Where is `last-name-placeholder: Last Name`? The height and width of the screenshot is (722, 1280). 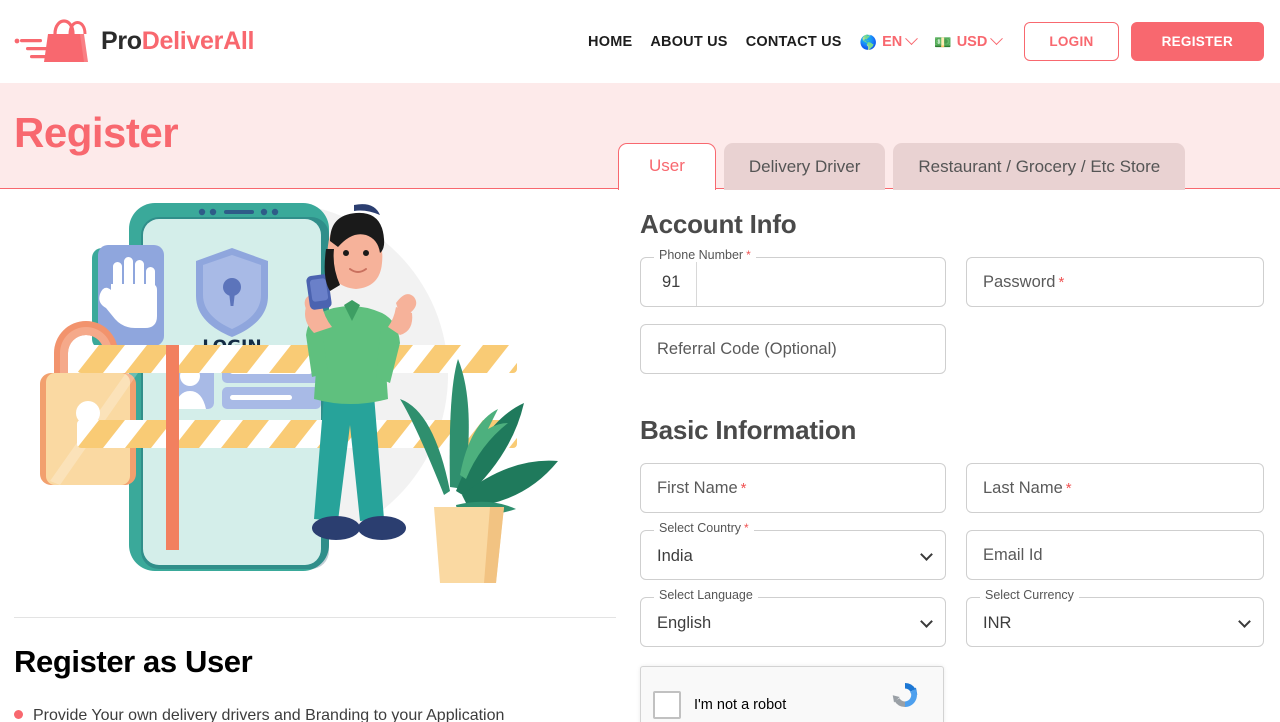
last-name-placeholder: Last Name is located at coordinates (1023, 487).